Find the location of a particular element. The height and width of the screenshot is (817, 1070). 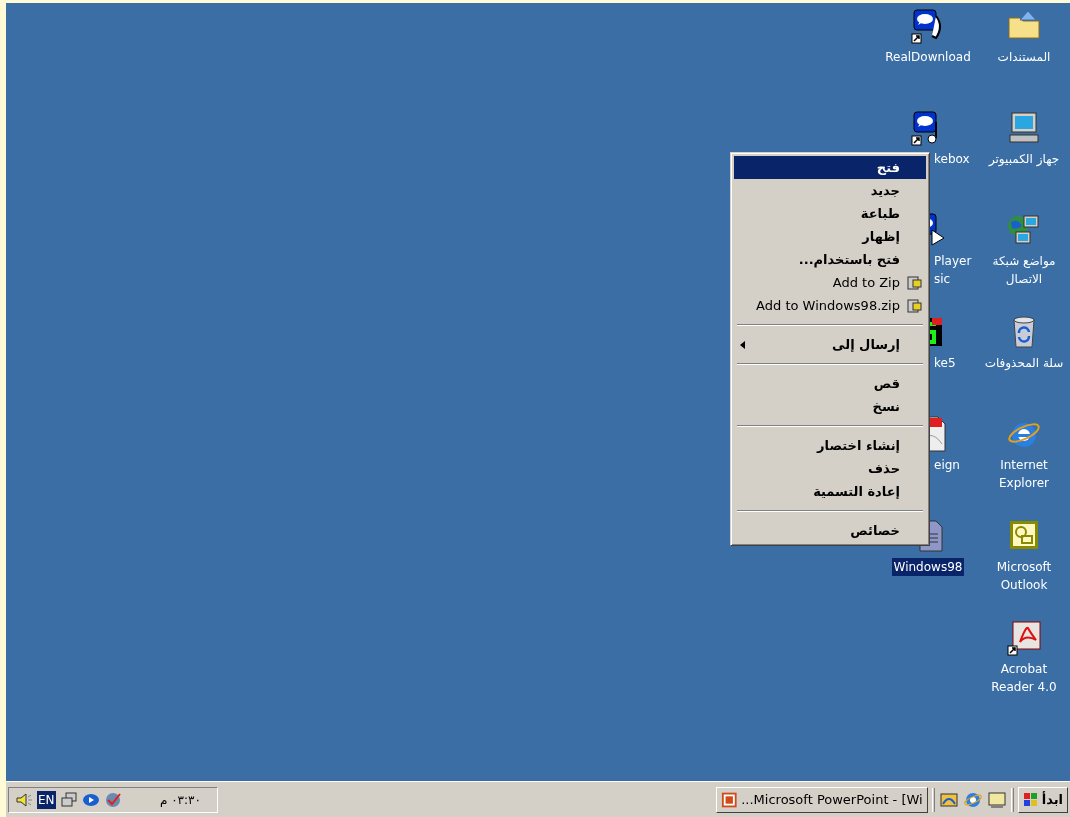

menu-item: إعادة التسمية is located at coordinates (830, 491).